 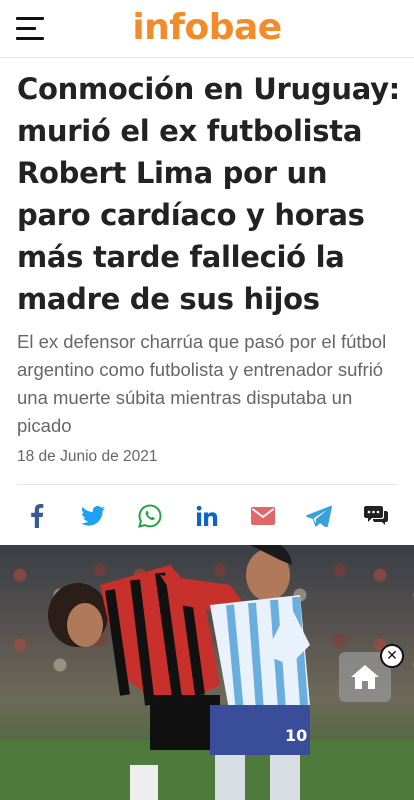 What do you see at coordinates (319, 516) in the screenshot?
I see `telegram-icon` at bounding box center [319, 516].